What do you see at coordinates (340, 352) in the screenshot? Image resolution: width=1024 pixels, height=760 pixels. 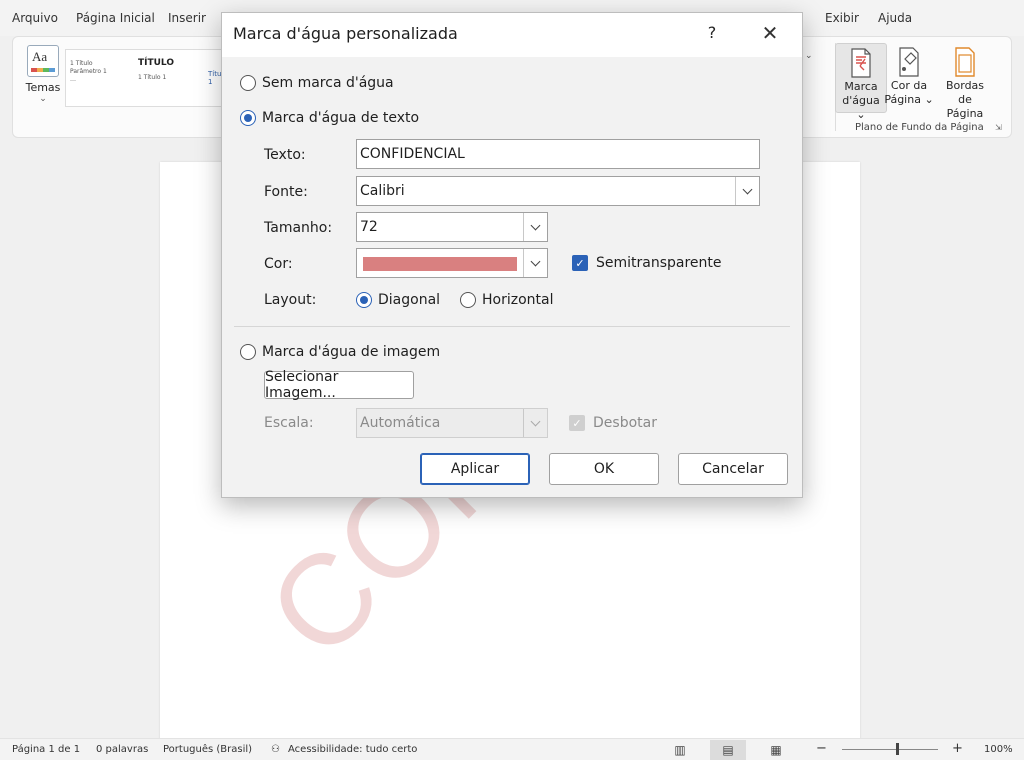 I see `image-watermark-option: Marca d'água de imagem` at bounding box center [340, 352].